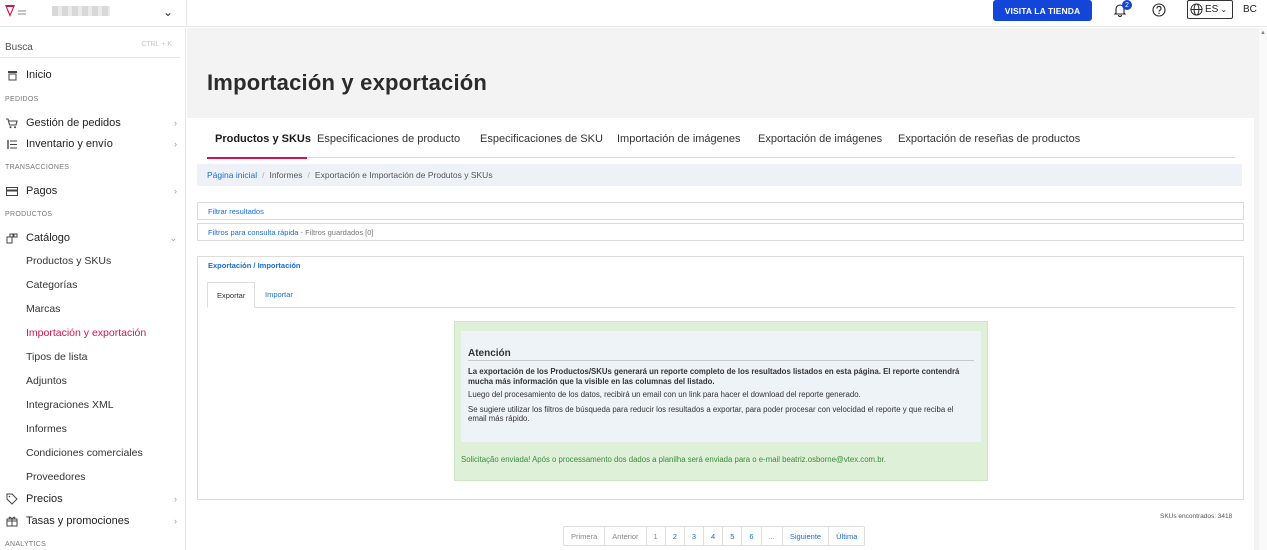  What do you see at coordinates (752, 536) in the screenshot?
I see `pager-page: 6` at bounding box center [752, 536].